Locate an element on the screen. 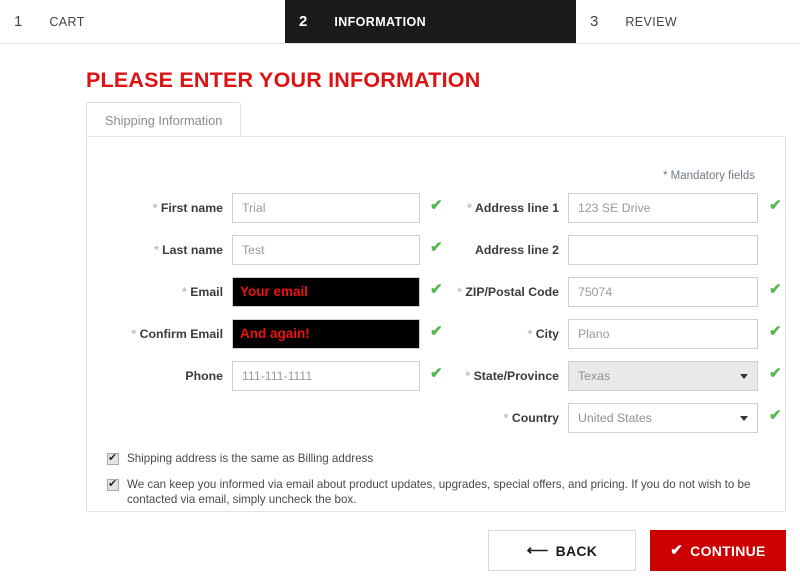 This screenshot has height=583, width=800. select-value: United States is located at coordinates (615, 418).